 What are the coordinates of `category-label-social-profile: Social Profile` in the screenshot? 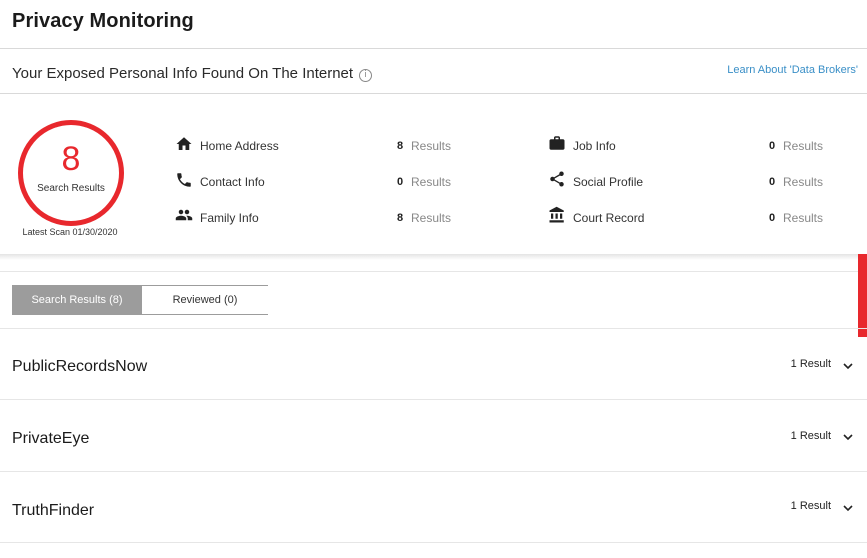 It's located at (608, 182).